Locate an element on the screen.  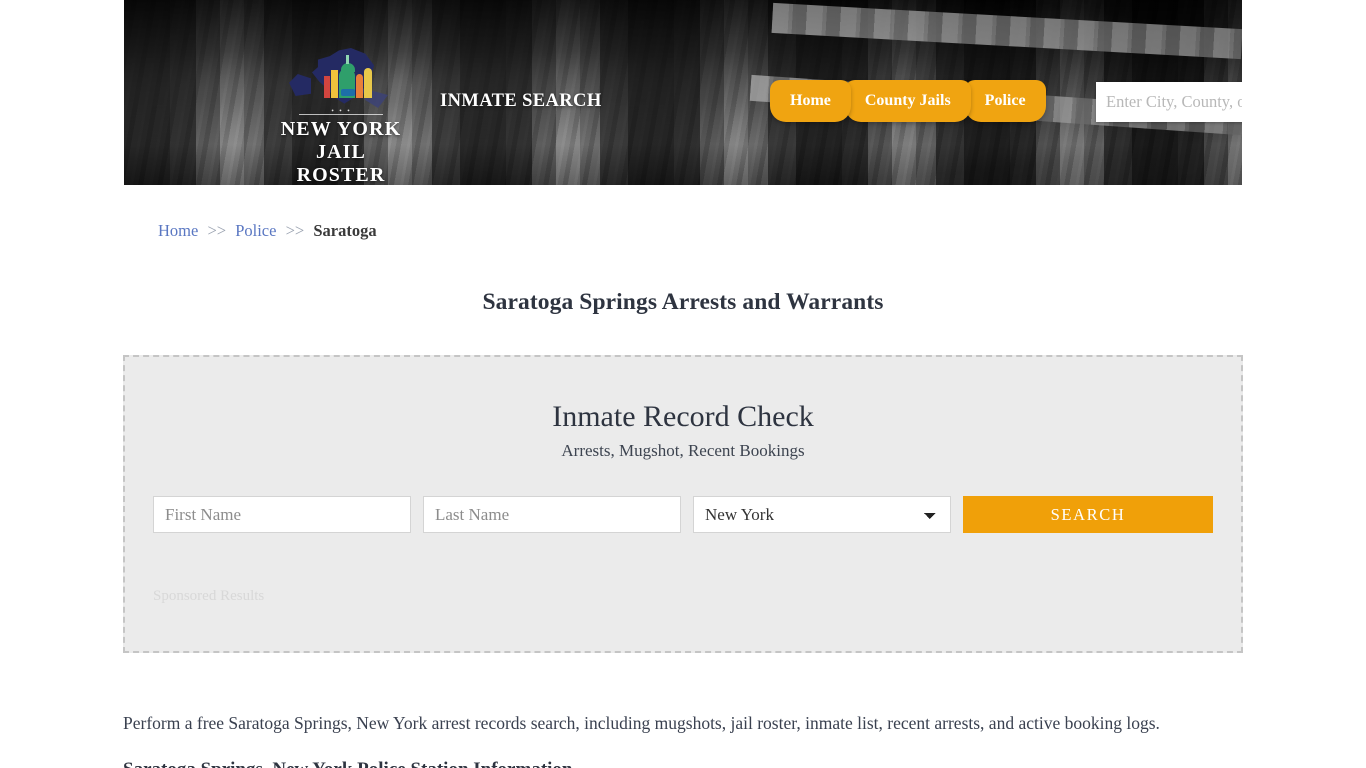
nav-item-home: Home is located at coordinates (810, 101).